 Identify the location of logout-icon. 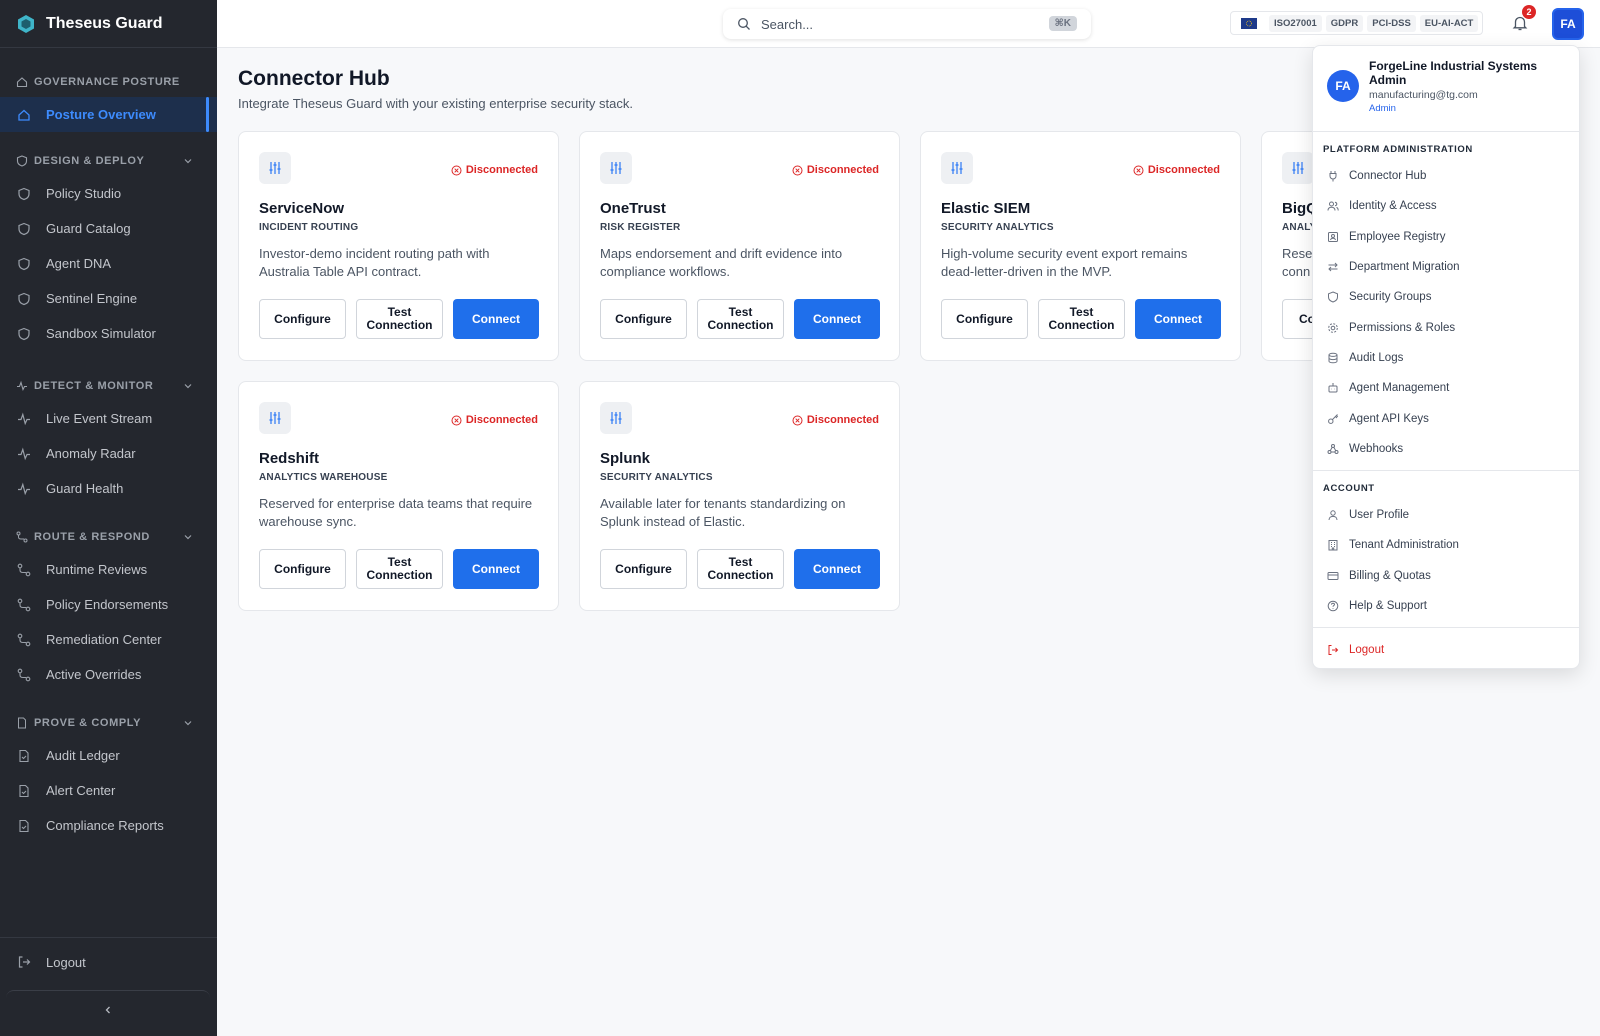
(1333, 650).